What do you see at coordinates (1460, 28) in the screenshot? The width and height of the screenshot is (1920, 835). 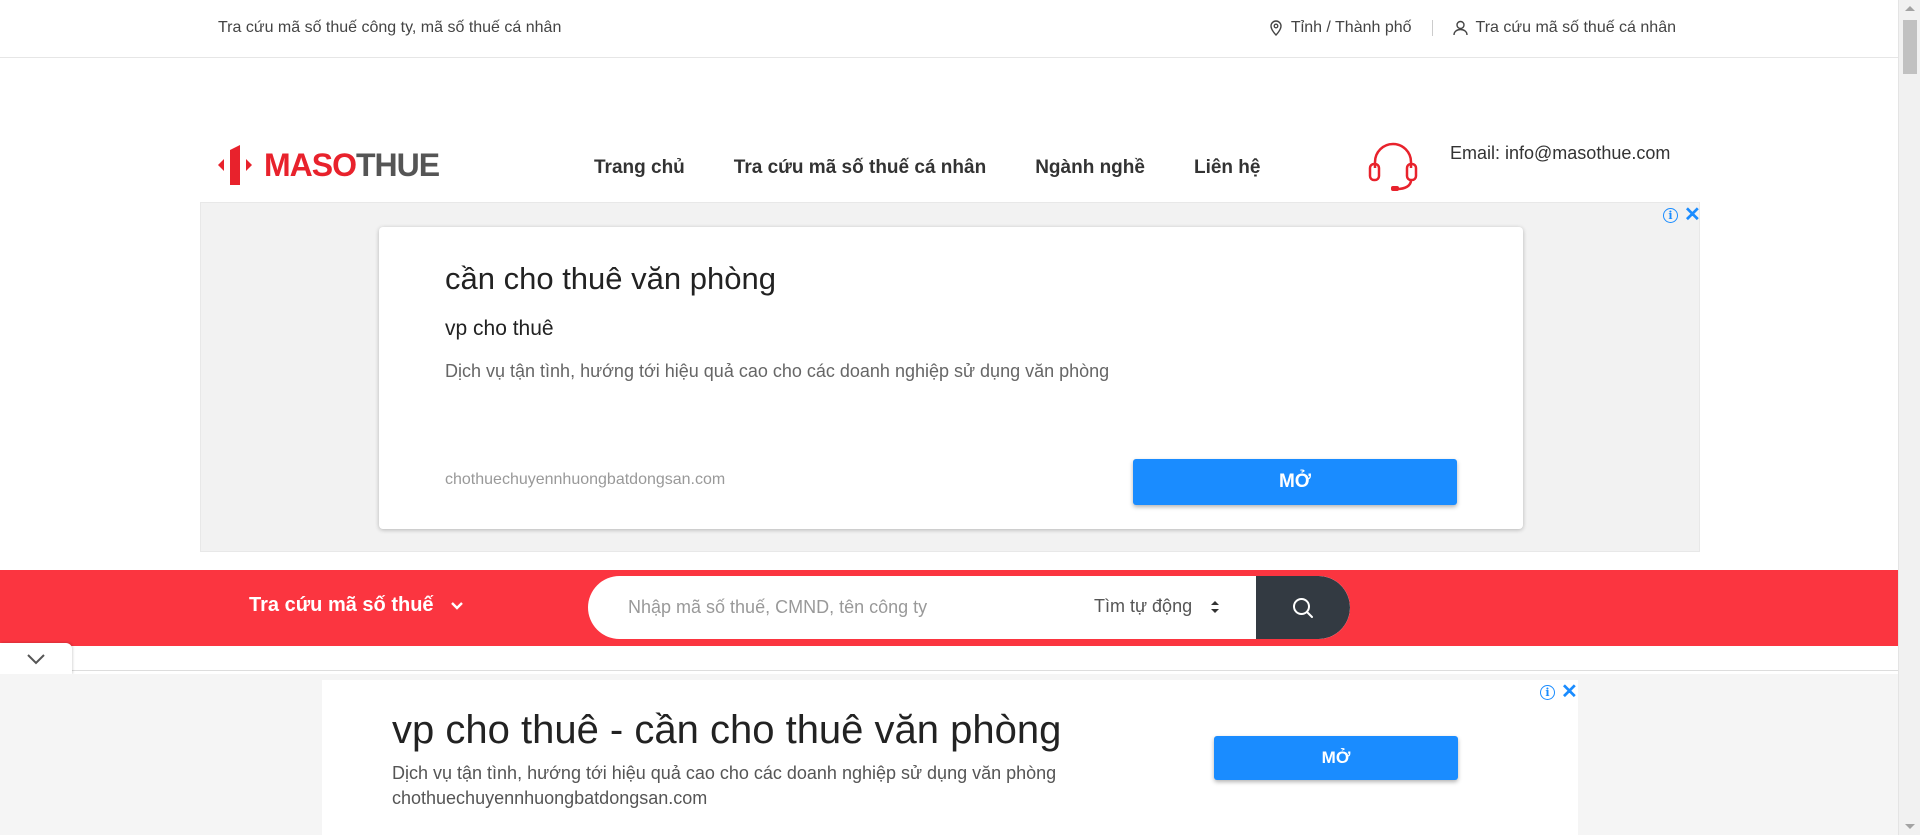 I see `user-icon` at bounding box center [1460, 28].